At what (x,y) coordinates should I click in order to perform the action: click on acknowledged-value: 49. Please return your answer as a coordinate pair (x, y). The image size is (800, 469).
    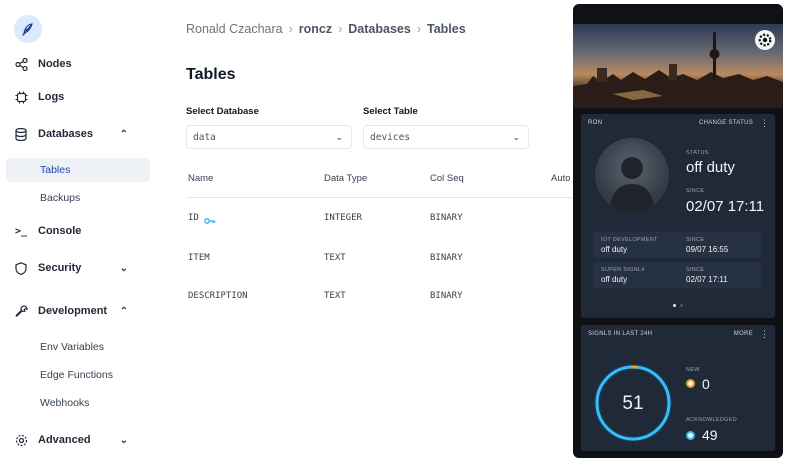
    Looking at the image, I should click on (710, 435).